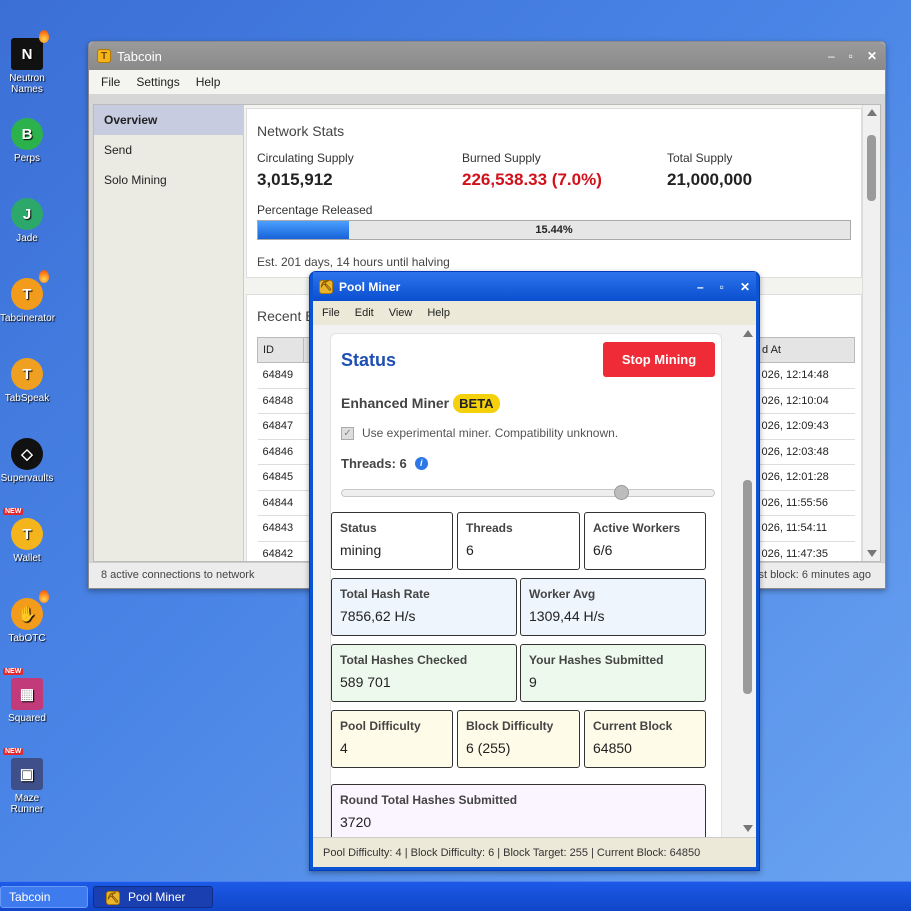 The width and height of the screenshot is (911, 911). I want to click on jade-icon: J, so click(27, 214).